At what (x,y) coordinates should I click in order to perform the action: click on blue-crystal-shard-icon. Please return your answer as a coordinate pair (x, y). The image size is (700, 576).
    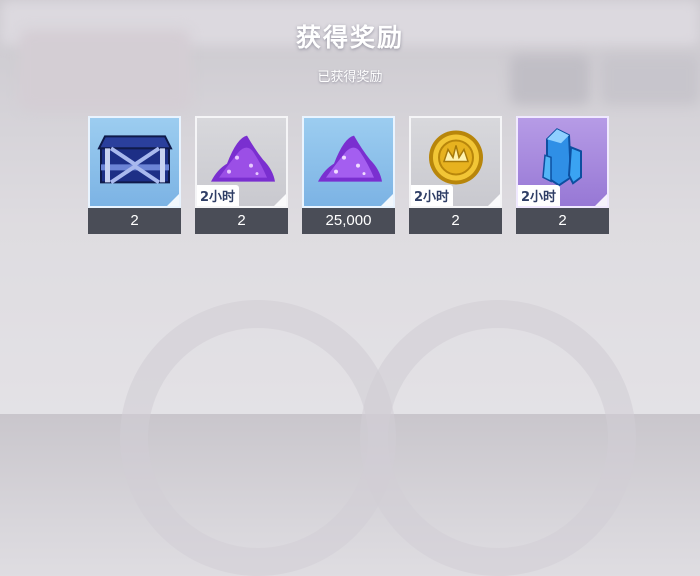
    Looking at the image, I should click on (563, 159).